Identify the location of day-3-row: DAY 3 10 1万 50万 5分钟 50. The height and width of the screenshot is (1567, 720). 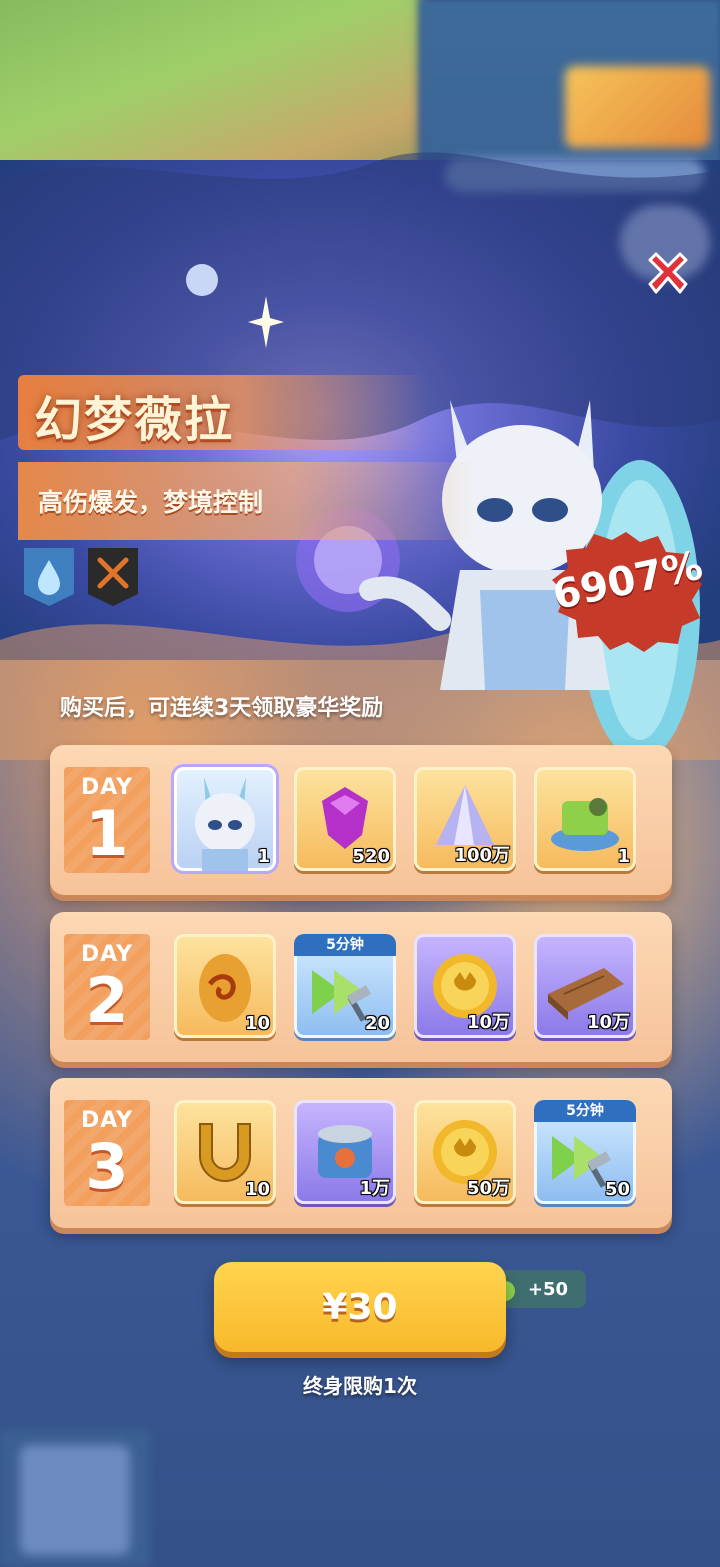
(361, 1153).